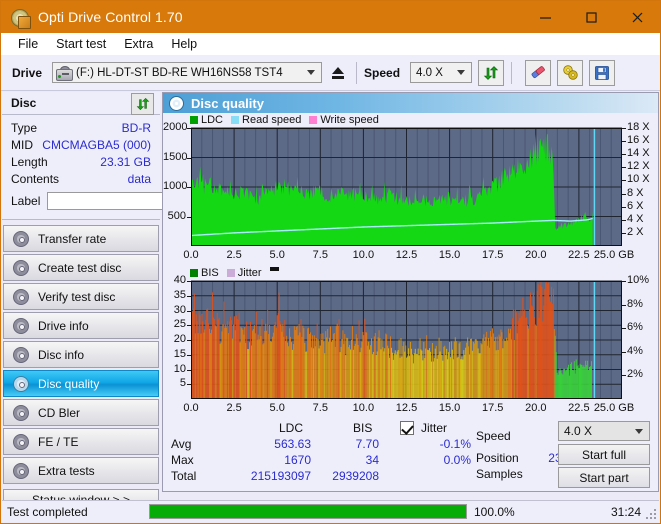 Image resolution: width=661 pixels, height=524 pixels. Describe the element at coordinates (28, 44) in the screenshot. I see `menu-file: File` at that location.